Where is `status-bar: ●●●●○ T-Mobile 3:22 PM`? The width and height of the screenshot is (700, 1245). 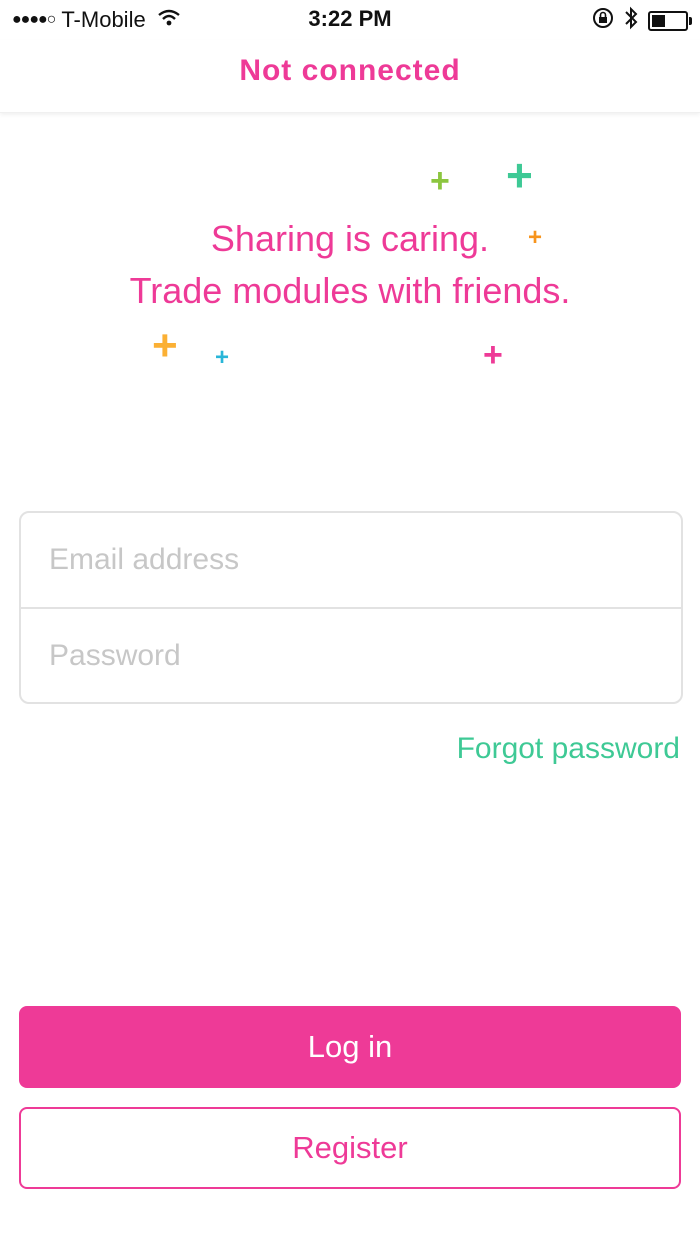
status-bar: ●●●●○ T-Mobile 3:22 PM is located at coordinates (350, 20).